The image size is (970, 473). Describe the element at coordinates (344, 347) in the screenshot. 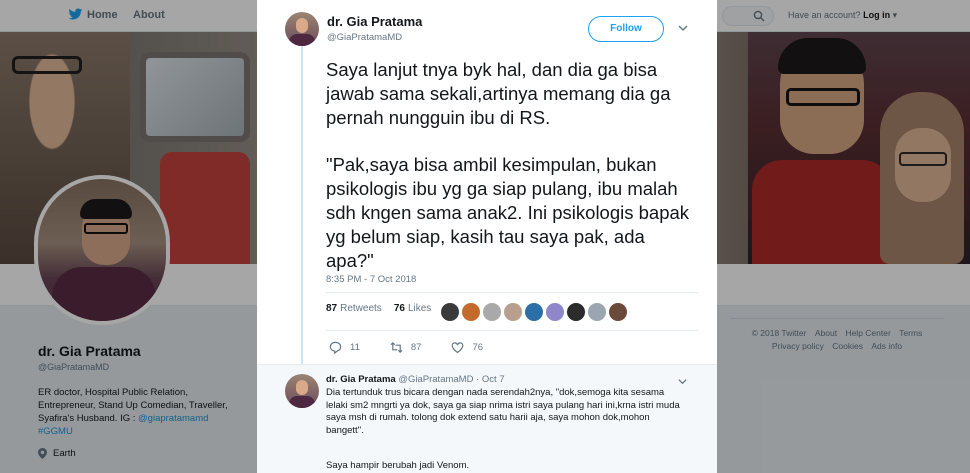

I see `reply-button: 11` at that location.